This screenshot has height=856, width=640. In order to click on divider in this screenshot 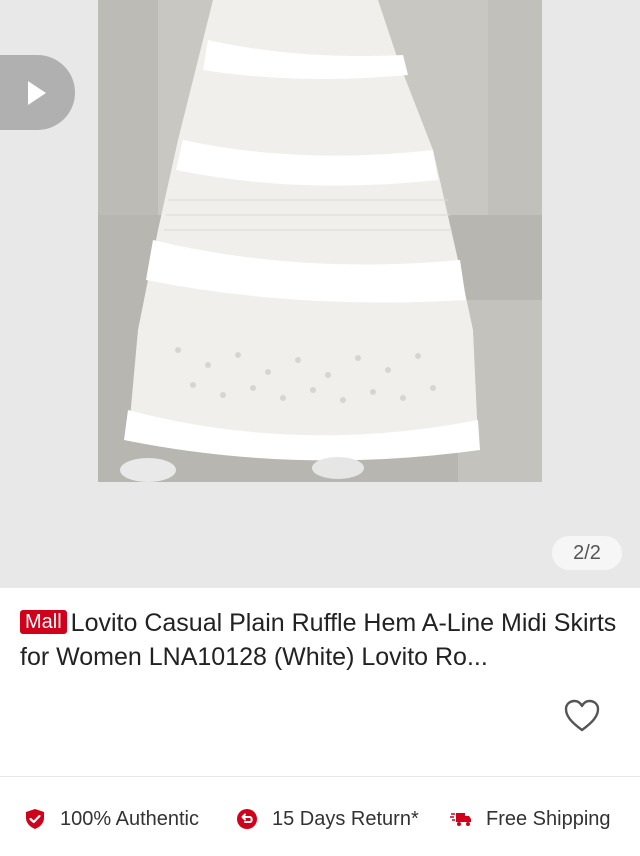, I will do `click(320, 776)`.